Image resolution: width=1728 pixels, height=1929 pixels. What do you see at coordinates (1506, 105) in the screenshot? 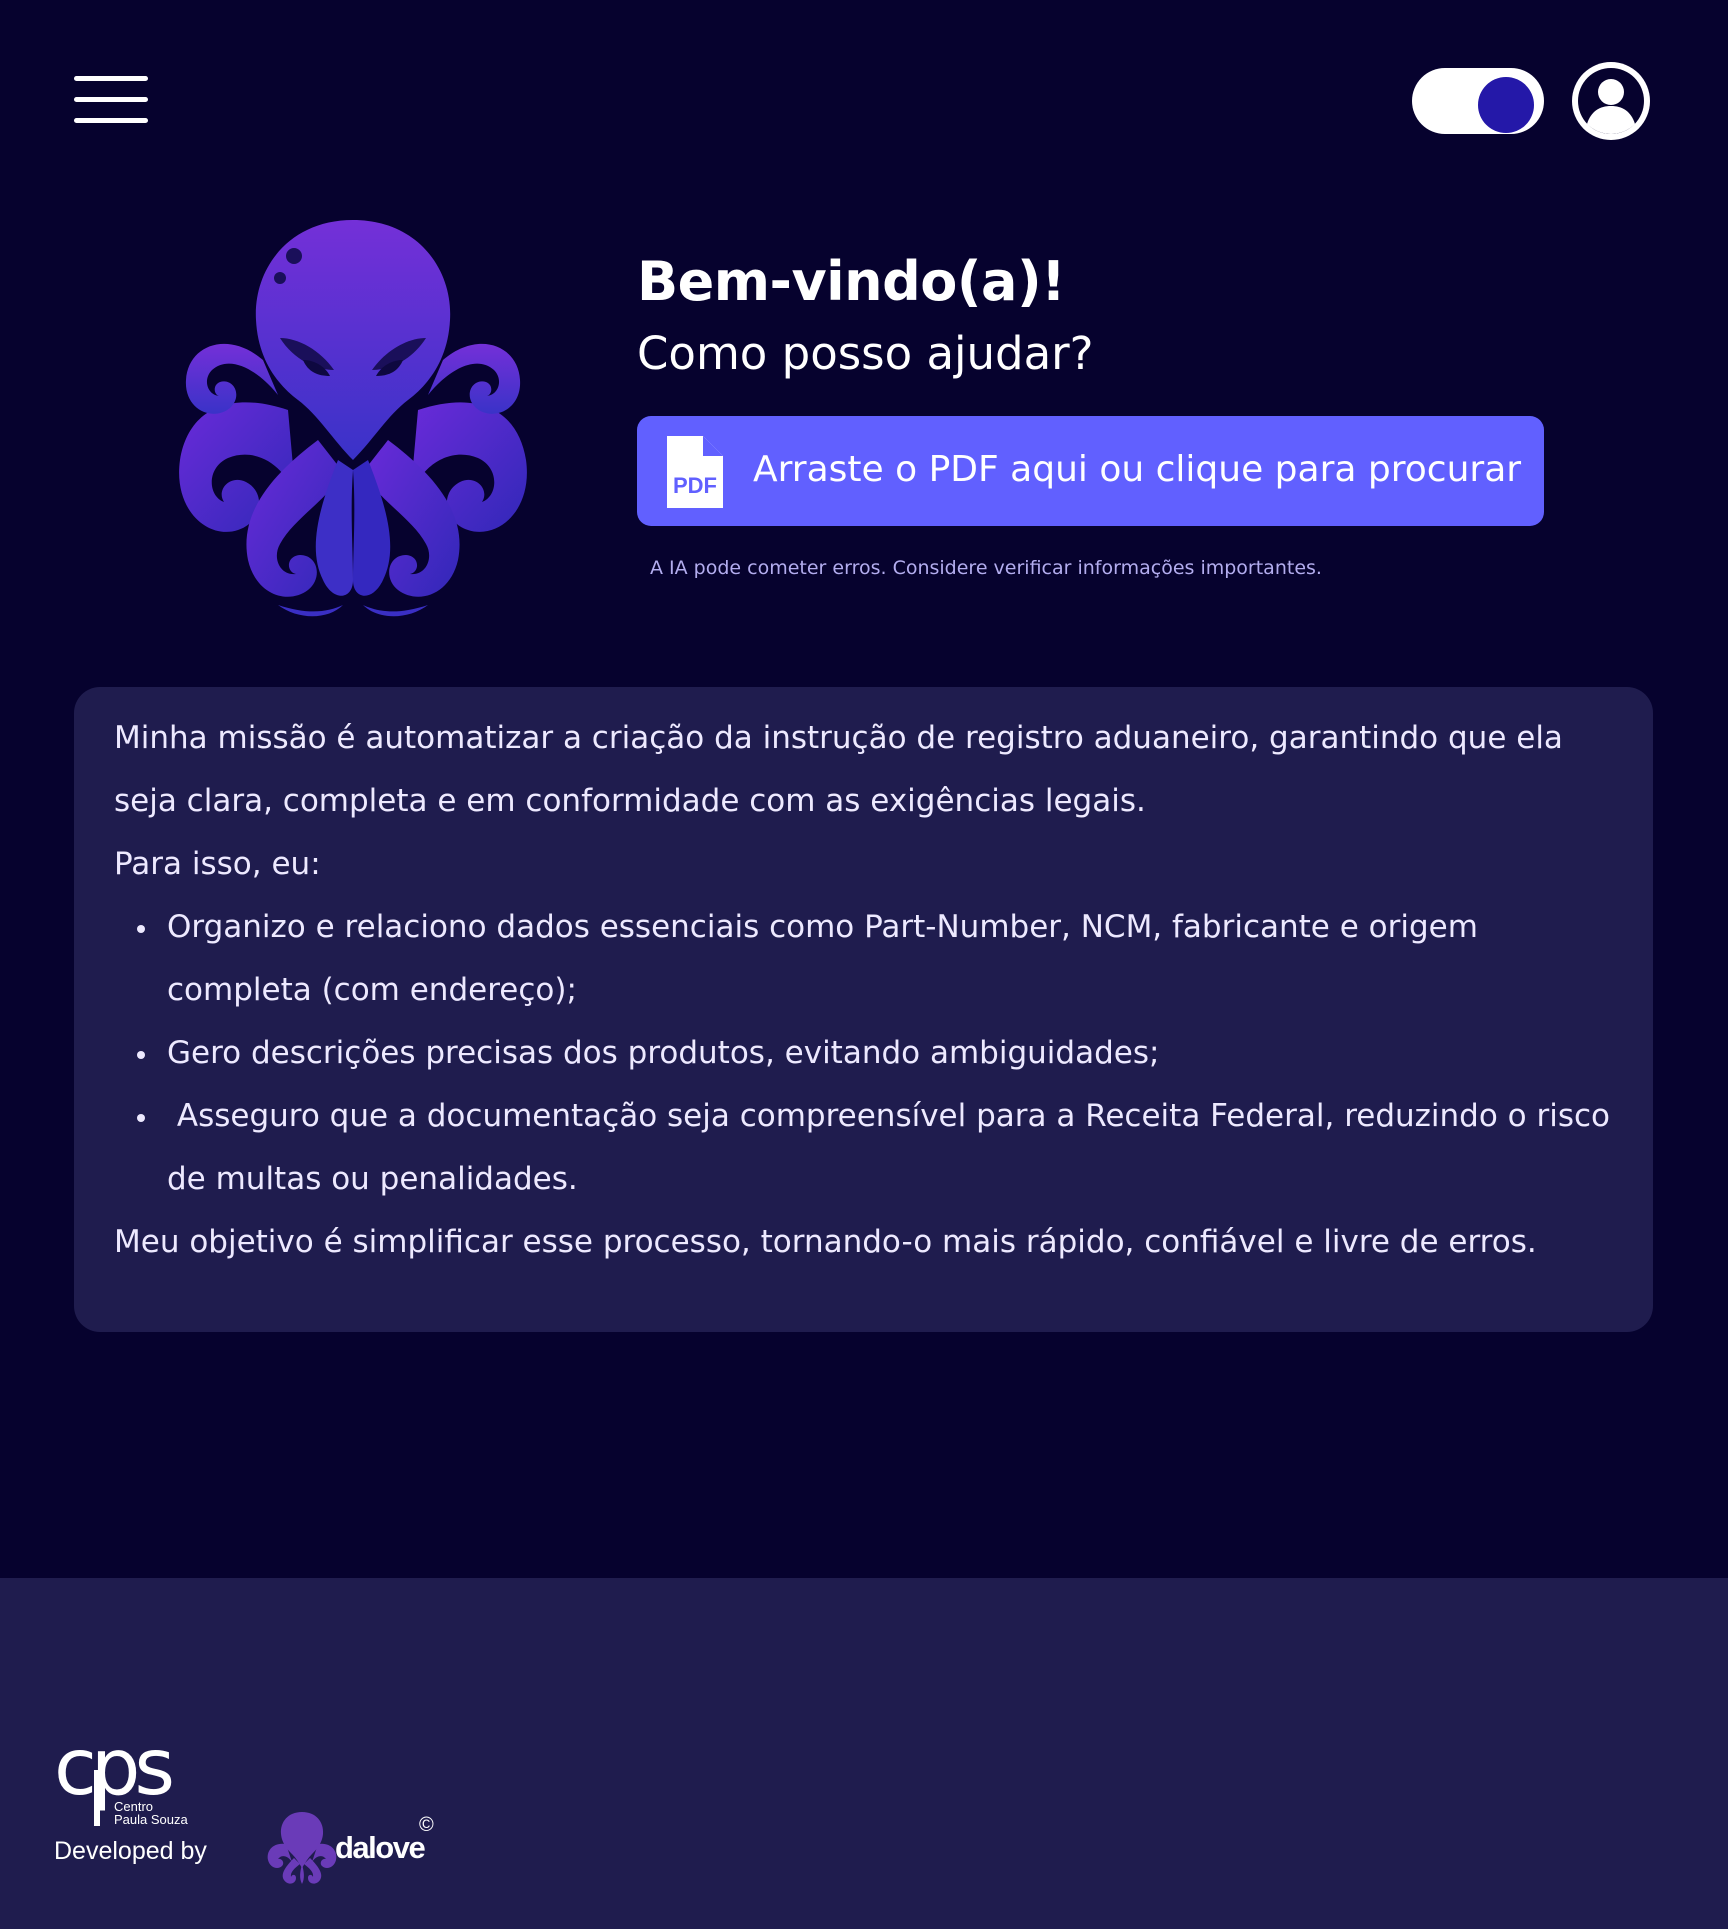
I see `toggle-knob` at bounding box center [1506, 105].